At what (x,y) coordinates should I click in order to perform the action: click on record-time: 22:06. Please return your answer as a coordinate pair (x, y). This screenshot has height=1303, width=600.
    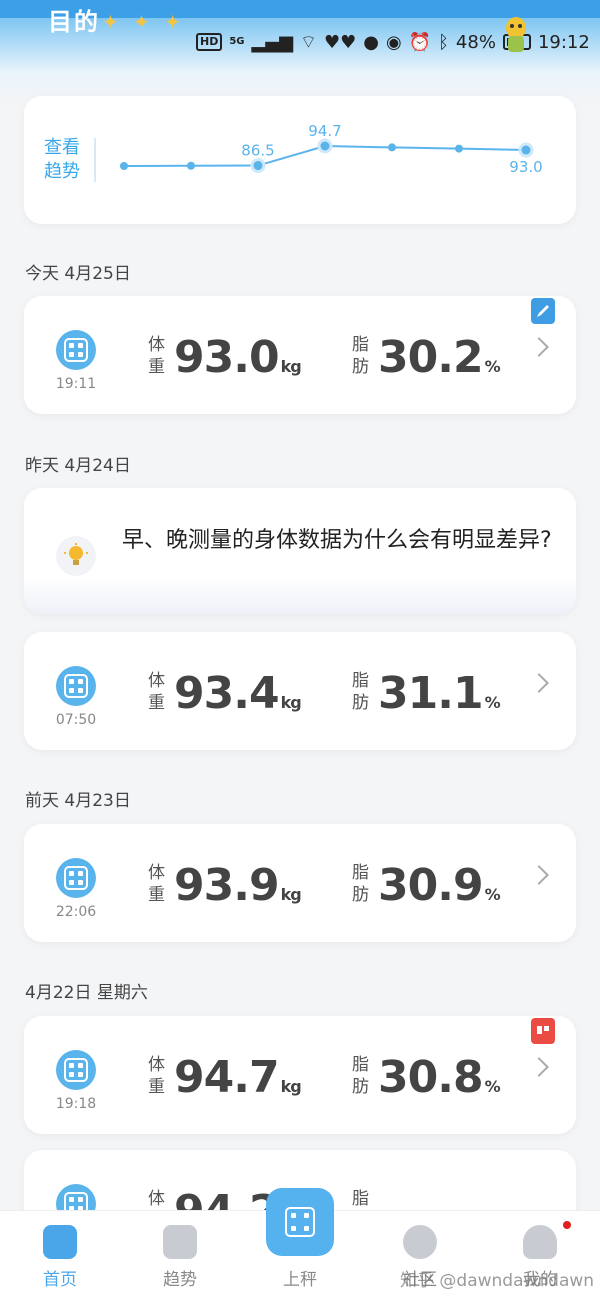
    Looking at the image, I should click on (76, 912).